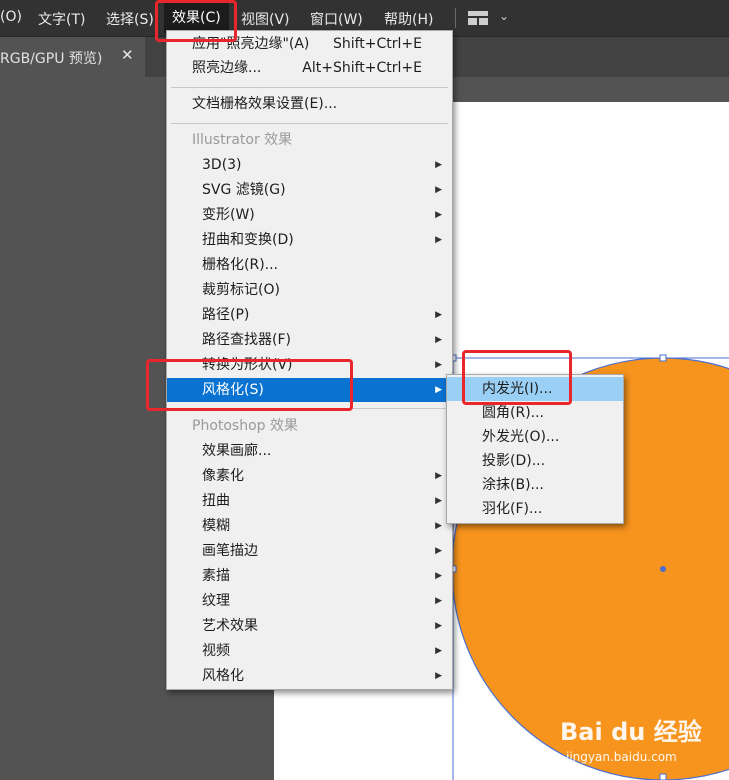 This screenshot has height=780, width=729. What do you see at coordinates (309, 476) in the screenshot?
I see `menu-item-pixelate: 像素化 ▶` at bounding box center [309, 476].